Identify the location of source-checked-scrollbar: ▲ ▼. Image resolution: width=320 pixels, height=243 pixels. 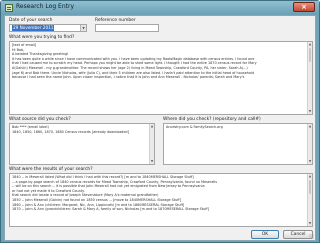
(151, 144).